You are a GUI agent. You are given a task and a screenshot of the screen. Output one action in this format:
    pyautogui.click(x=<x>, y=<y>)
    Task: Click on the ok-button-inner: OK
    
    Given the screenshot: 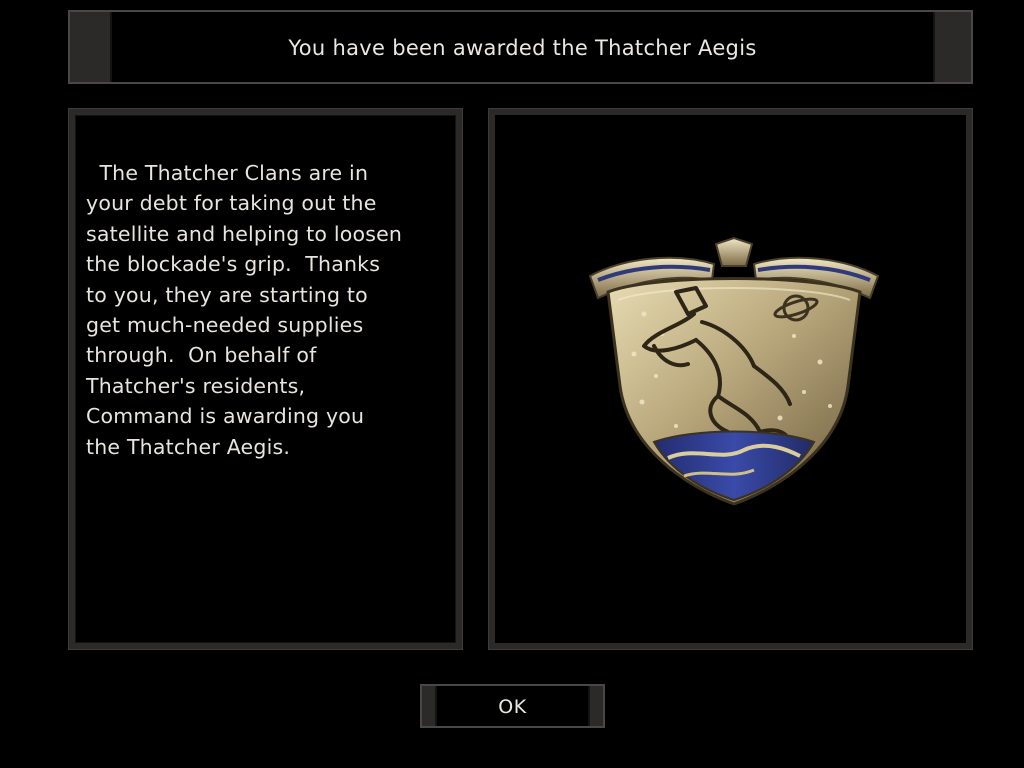 What is the action you would take?
    pyautogui.click(x=512, y=706)
    